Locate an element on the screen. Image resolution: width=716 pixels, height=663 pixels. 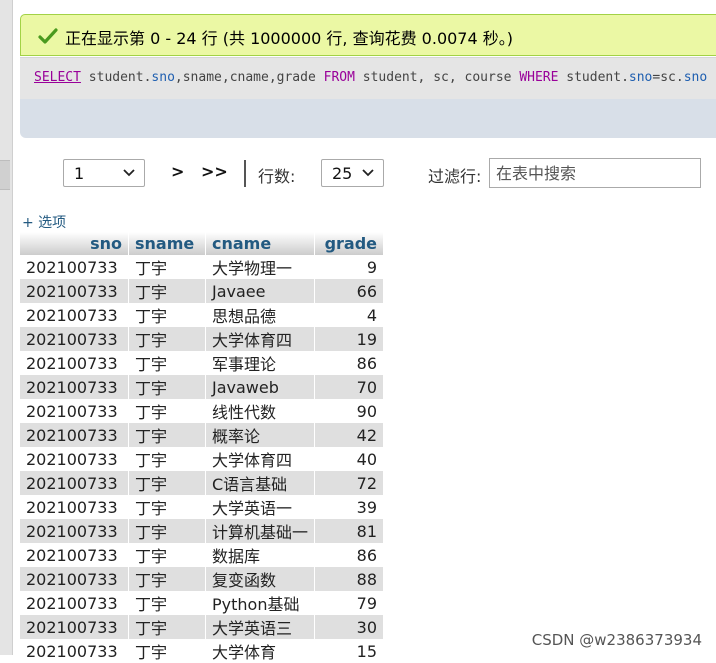
sql-keyword-select: SELECT is located at coordinates (57, 77).